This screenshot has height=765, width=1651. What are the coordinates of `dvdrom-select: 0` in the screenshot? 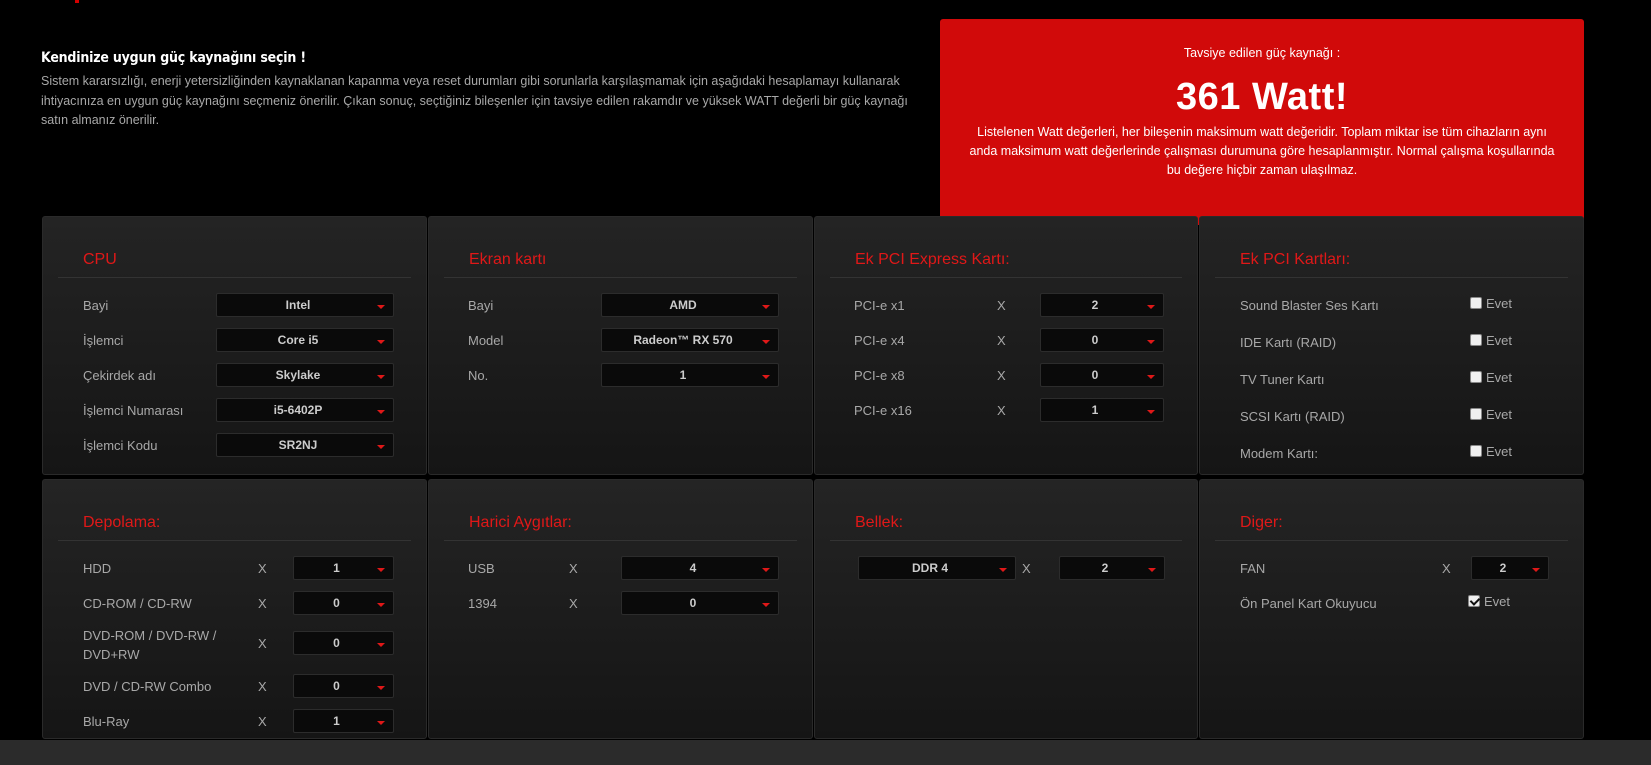 It's located at (343, 643).